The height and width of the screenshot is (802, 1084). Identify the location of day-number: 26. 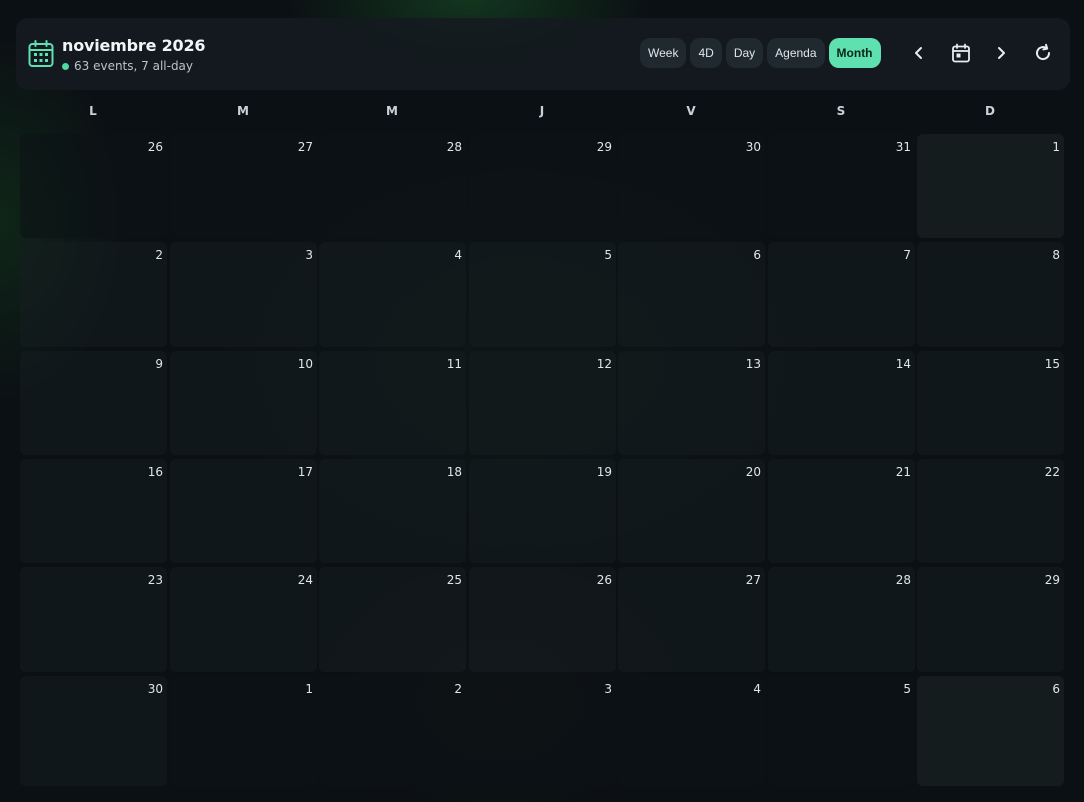
(155, 147).